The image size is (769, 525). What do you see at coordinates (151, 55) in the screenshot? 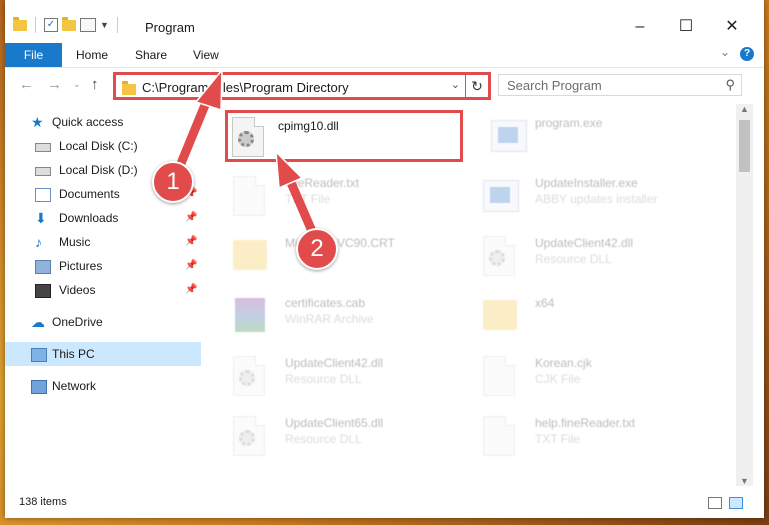
I see `tab-share: Share` at bounding box center [151, 55].